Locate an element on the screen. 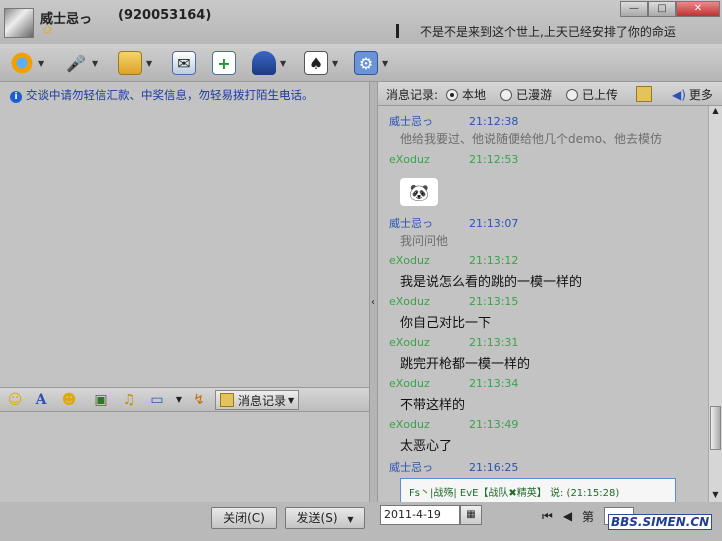  history-option-uploaded: 已上传 is located at coordinates (592, 94).